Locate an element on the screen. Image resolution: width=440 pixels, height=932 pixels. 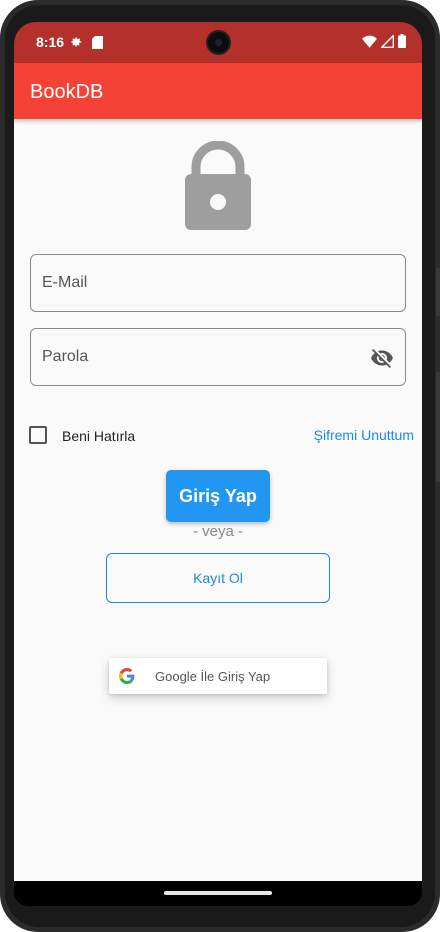
volume-button is located at coordinates (438, 427).